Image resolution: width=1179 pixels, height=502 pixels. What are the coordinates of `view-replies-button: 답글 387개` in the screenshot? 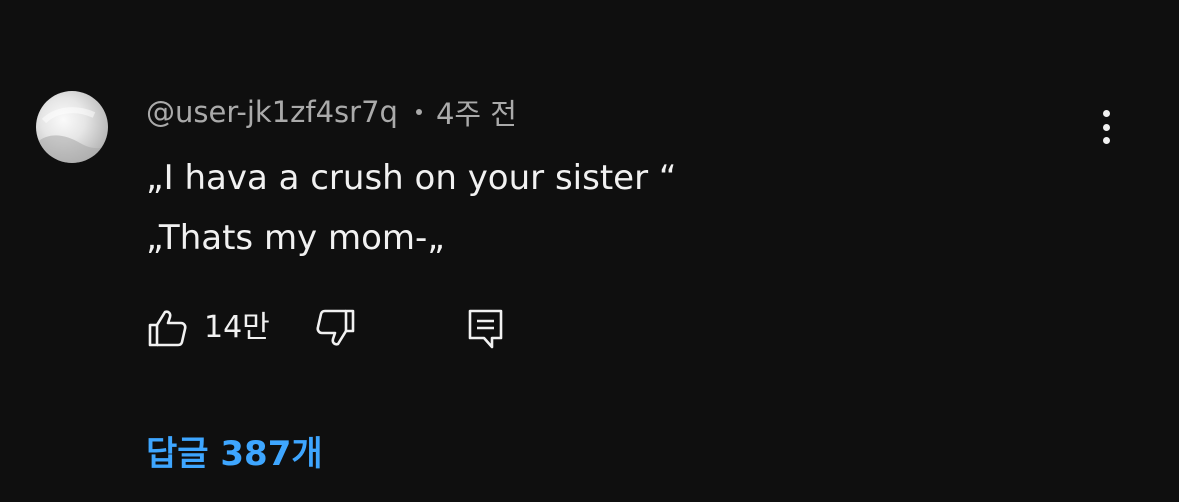 It's located at (234, 454).